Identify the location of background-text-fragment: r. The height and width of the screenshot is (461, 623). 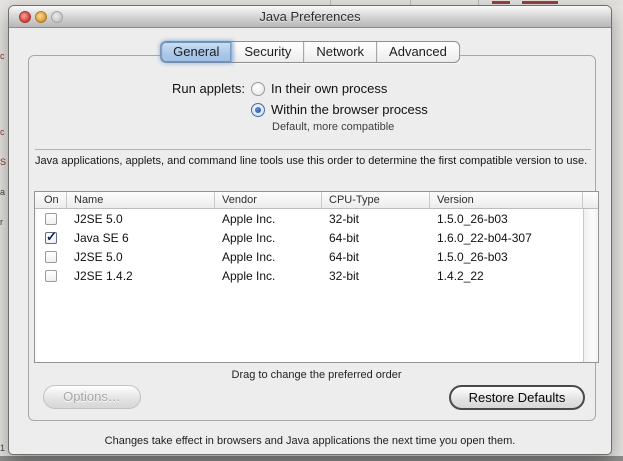
(1, 222).